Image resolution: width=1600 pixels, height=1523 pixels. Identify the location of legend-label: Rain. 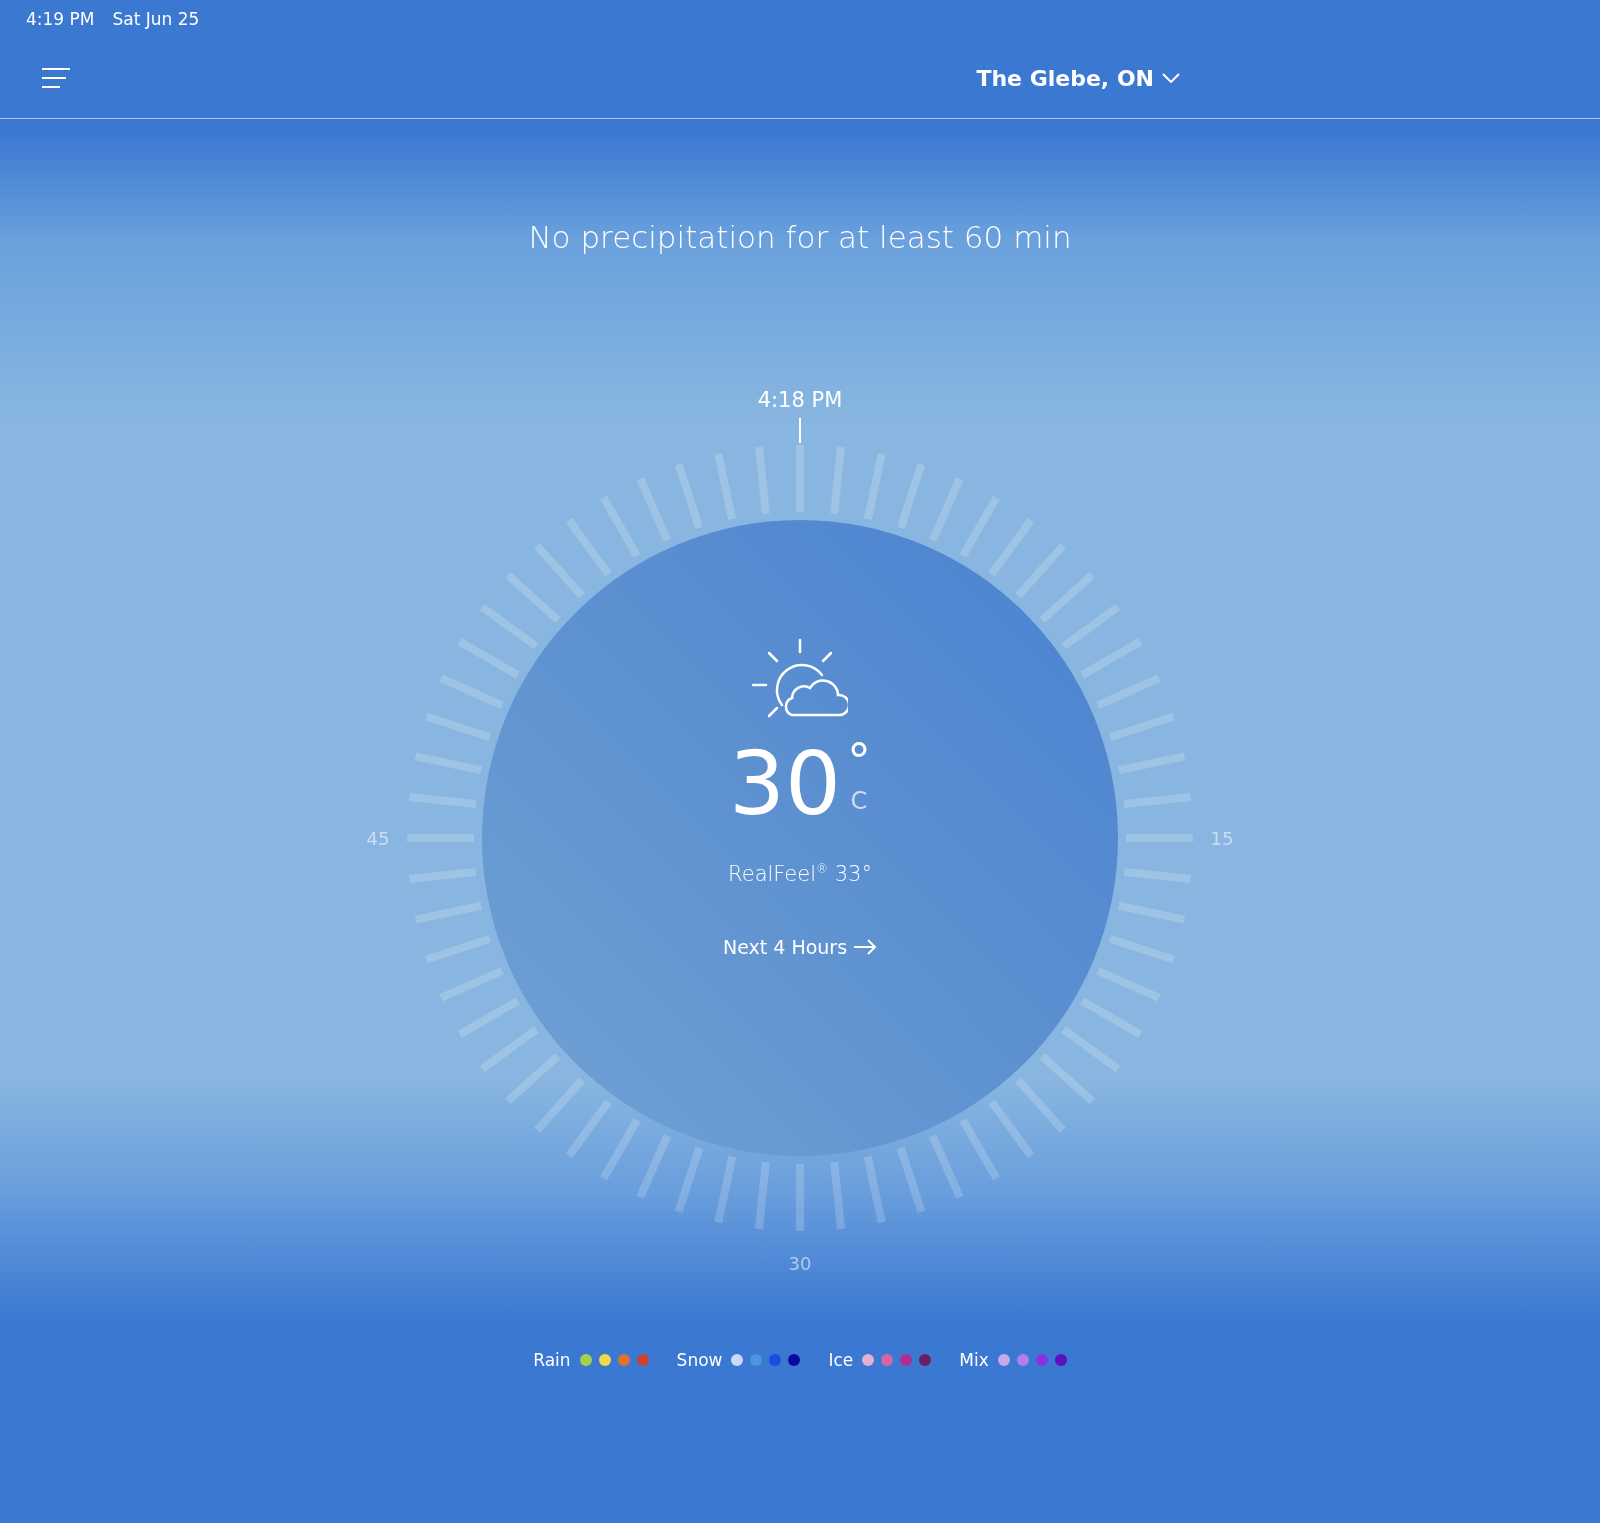
(552, 1360).